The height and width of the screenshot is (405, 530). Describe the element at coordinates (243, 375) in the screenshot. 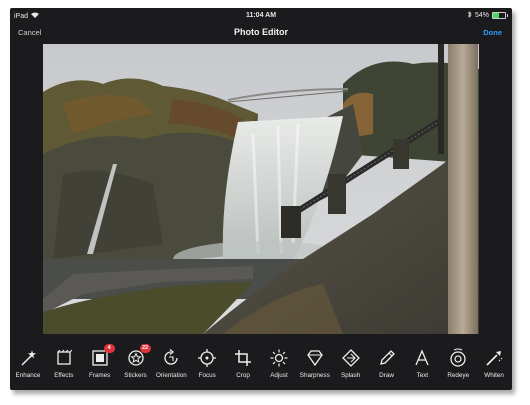

I see `tool-label: Crop` at that location.